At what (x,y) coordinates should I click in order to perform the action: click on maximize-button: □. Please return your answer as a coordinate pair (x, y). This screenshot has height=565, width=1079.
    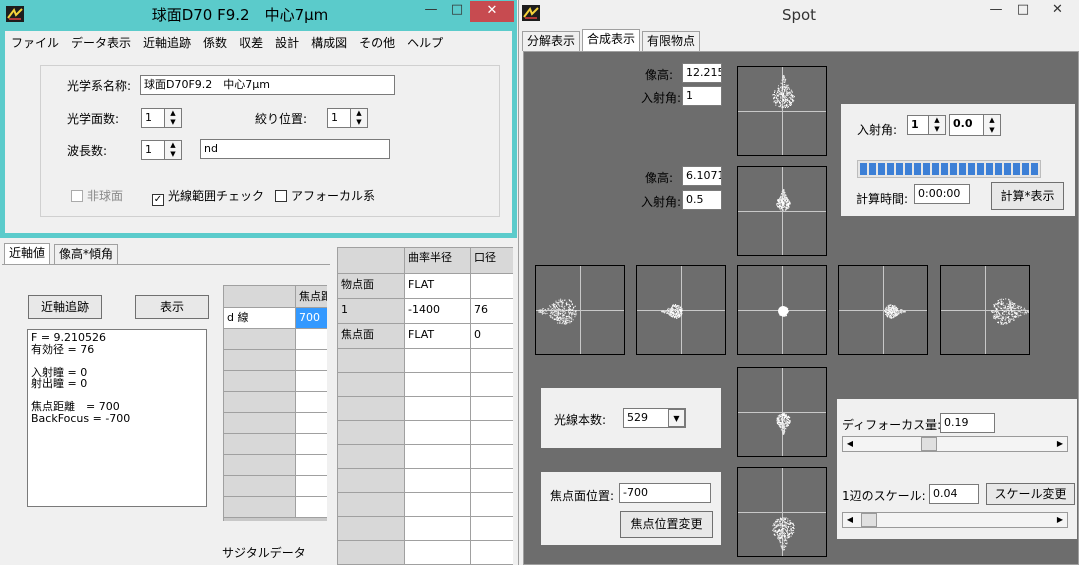
    Looking at the image, I should click on (457, 11).